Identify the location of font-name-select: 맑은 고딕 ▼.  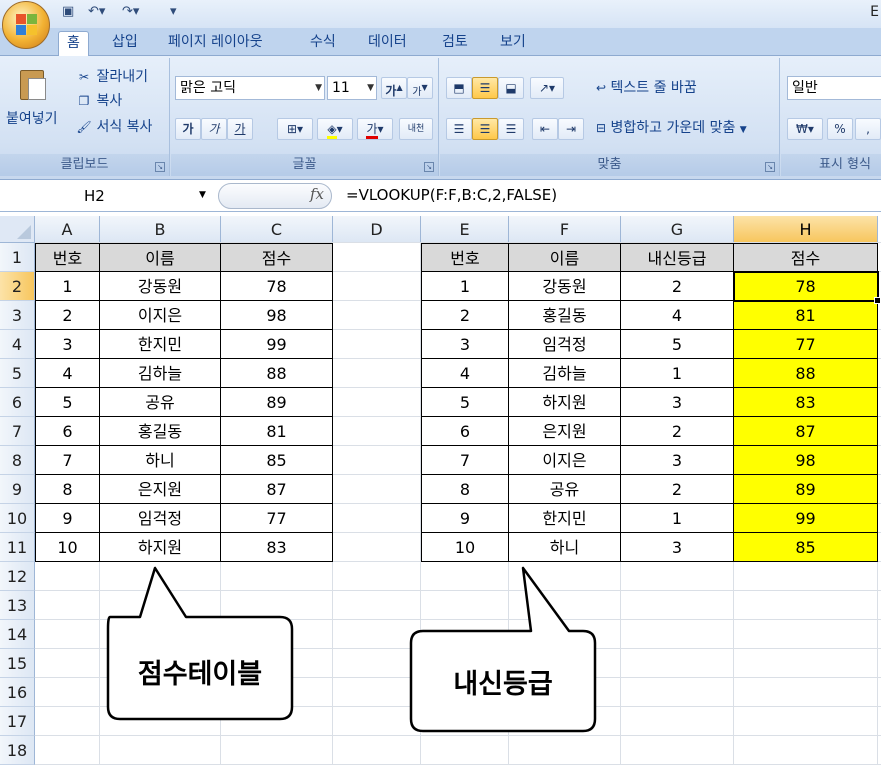
(250, 88).